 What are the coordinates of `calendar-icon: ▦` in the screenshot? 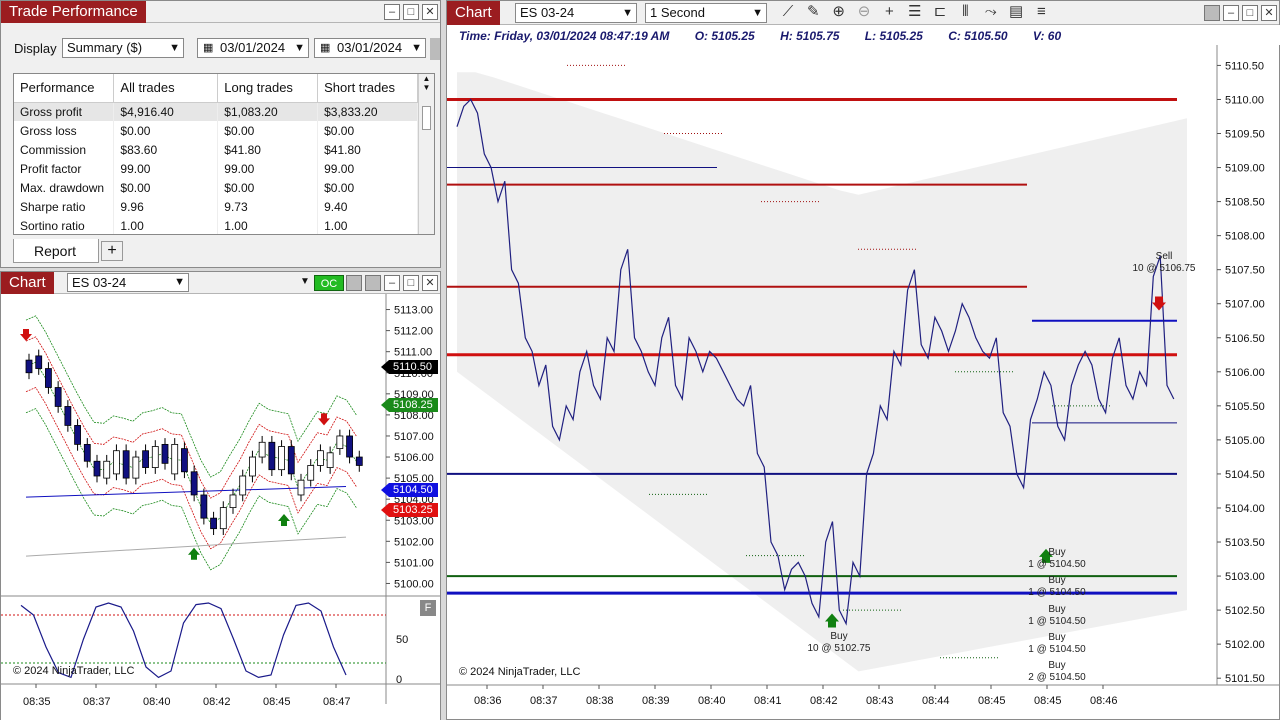 It's located at (325, 48).